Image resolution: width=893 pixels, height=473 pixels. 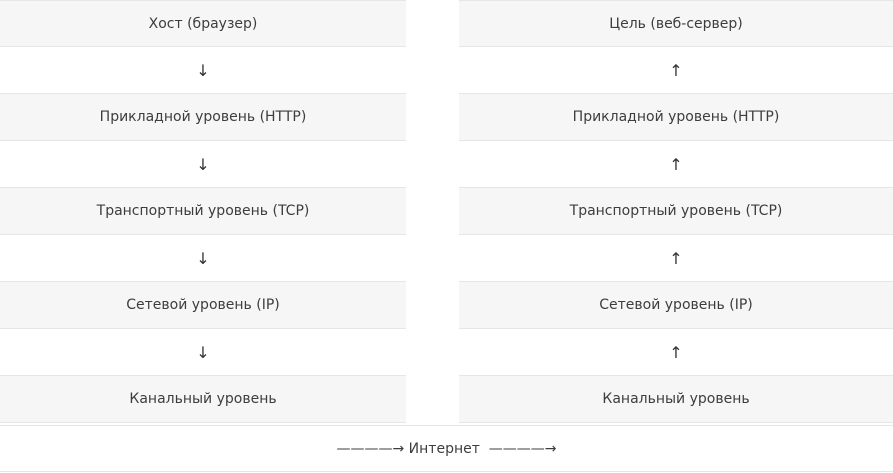 I want to click on host-layer-label: Транспортный уровень (TCP), so click(x=203, y=211).